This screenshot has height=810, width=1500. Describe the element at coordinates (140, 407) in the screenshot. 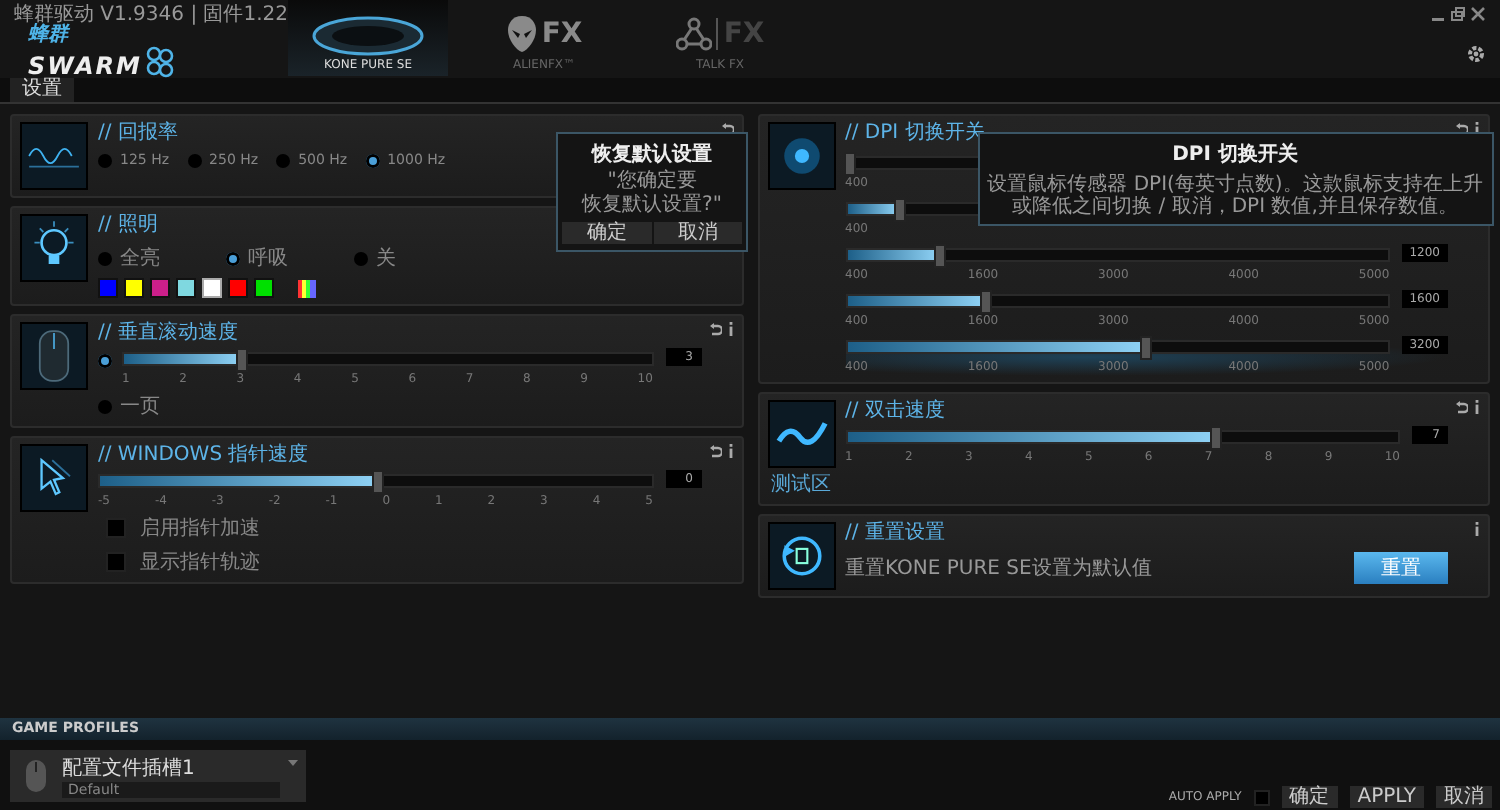

I see `option-label: 一页` at that location.